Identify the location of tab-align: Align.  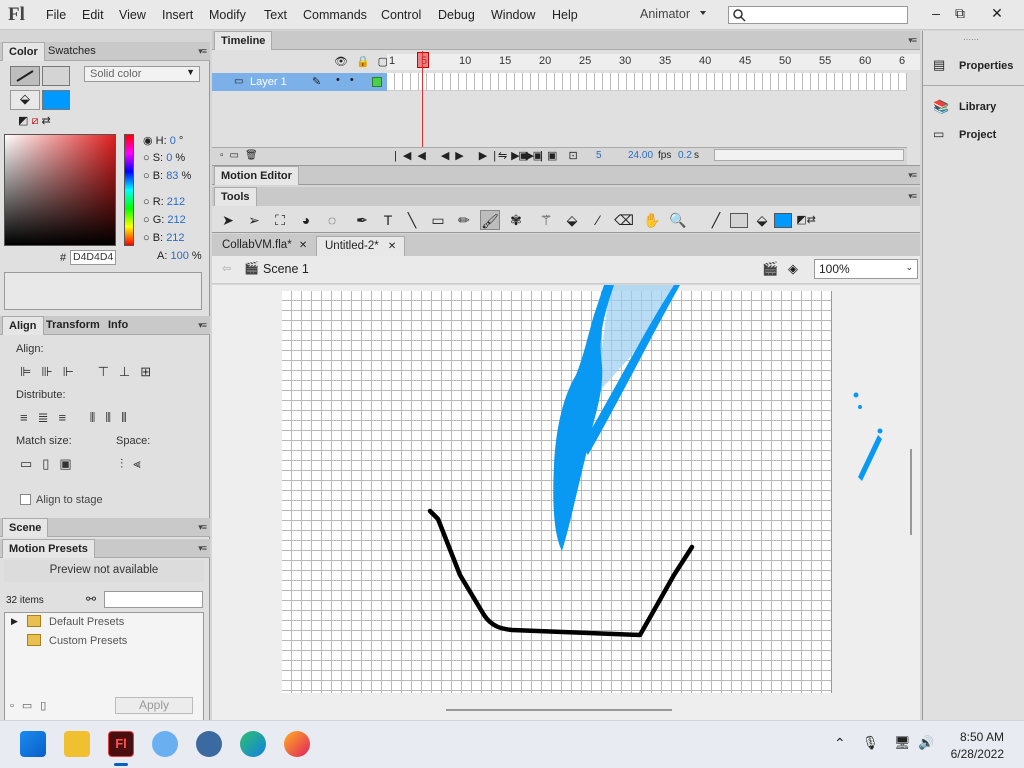
(23, 325).